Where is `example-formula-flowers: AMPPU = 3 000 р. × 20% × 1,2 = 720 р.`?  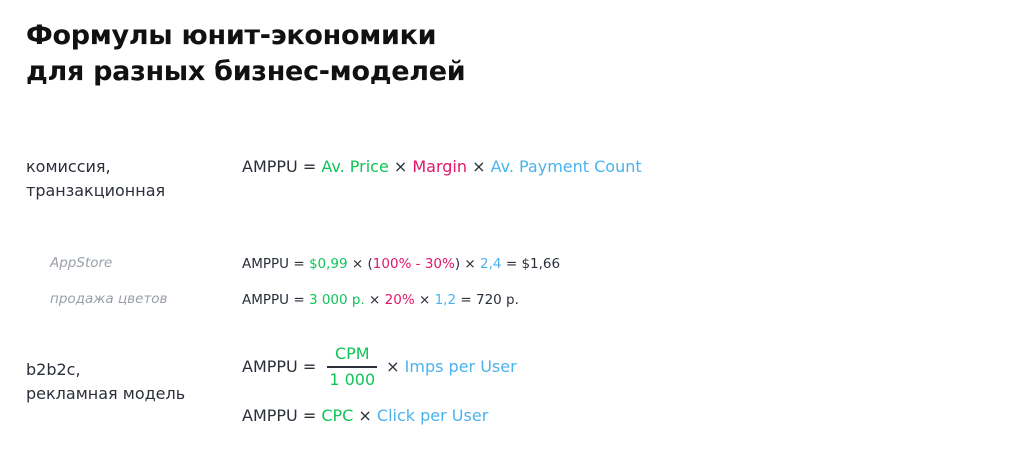
example-formula-flowers: AMPPU = 3 000 р. × 20% × 1,2 = 720 р. is located at coordinates (380, 300).